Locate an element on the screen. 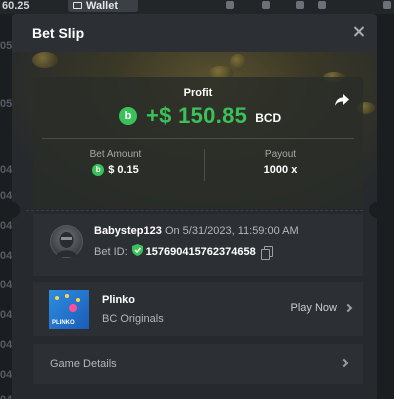 Image resolution: width=394 pixels, height=399 pixels. bet-timestamp: On 5/31/2023, 11:59:00 AM is located at coordinates (231, 231).